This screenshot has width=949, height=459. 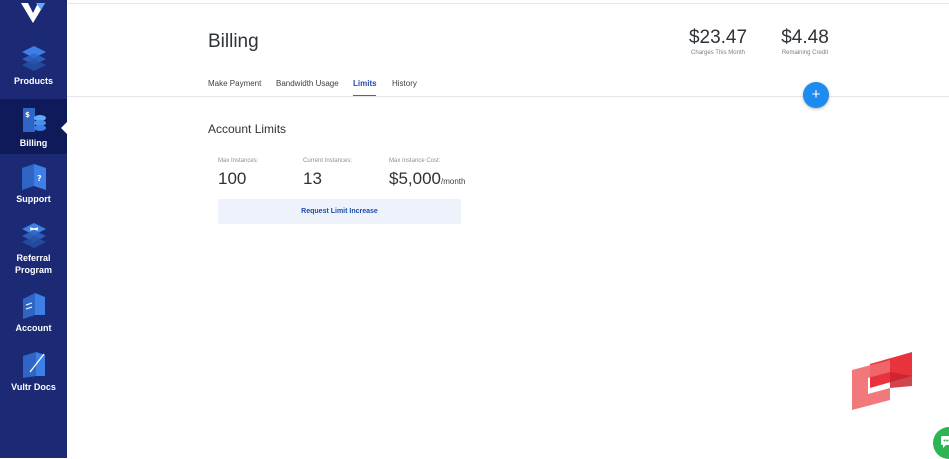 I want to click on page-title: Billing, so click(x=233, y=42).